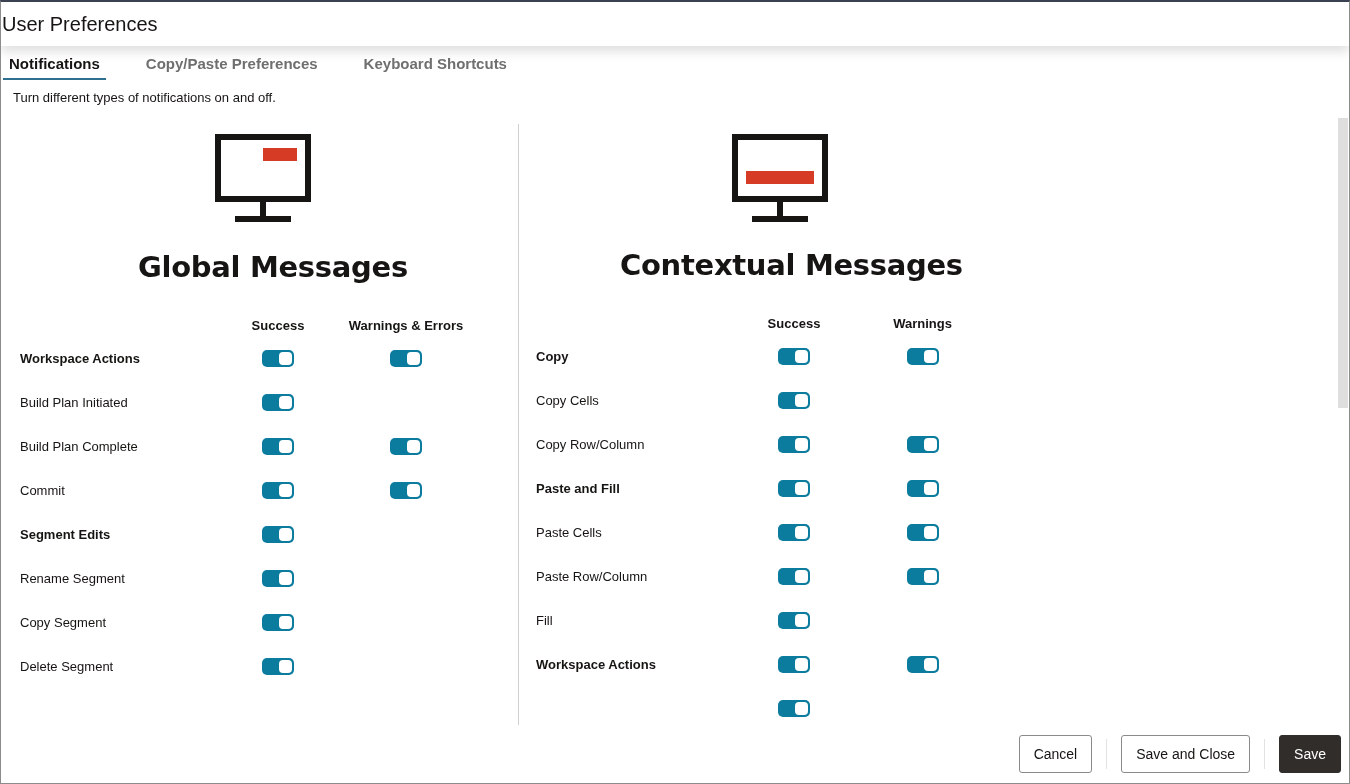 The image size is (1350, 784). What do you see at coordinates (67, 666) in the screenshot?
I see `row-label: Delete Segment` at bounding box center [67, 666].